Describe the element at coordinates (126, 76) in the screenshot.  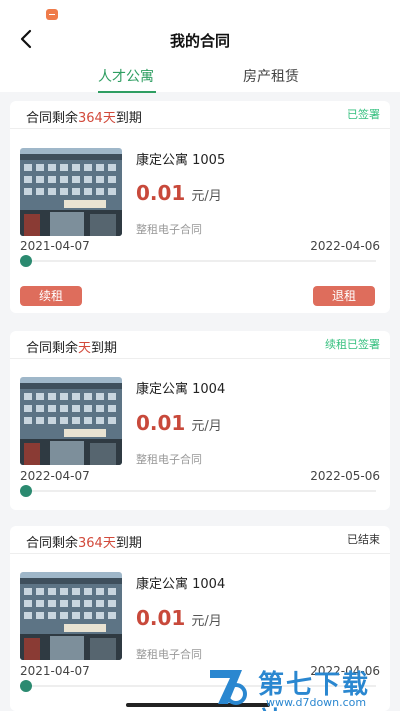
I see `tab-talent-apartment: 人才公寓` at that location.